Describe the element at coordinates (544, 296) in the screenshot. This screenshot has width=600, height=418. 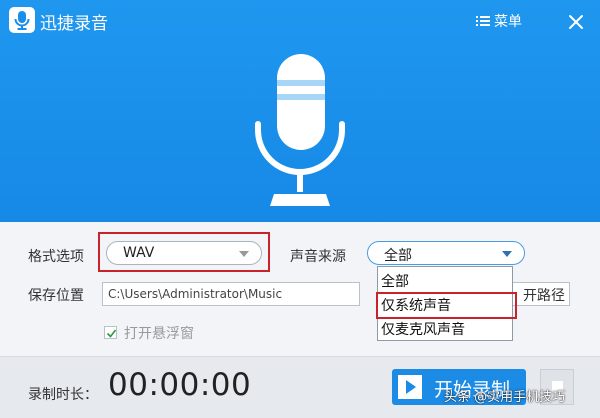
I see `open-path-label: 开路径` at that location.